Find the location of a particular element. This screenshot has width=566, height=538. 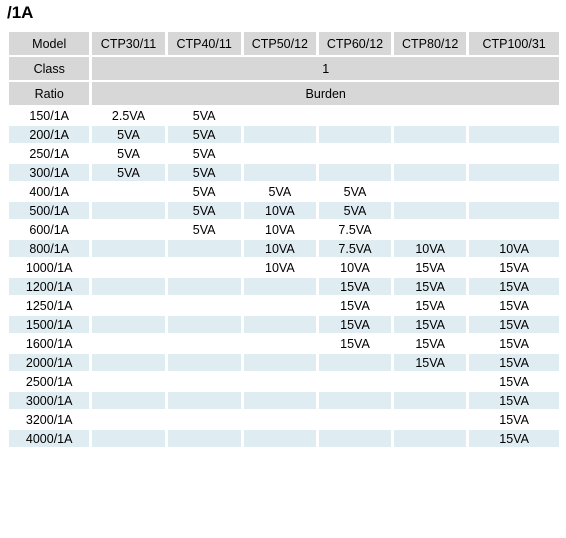

page-title: /1A is located at coordinates (20, 12).